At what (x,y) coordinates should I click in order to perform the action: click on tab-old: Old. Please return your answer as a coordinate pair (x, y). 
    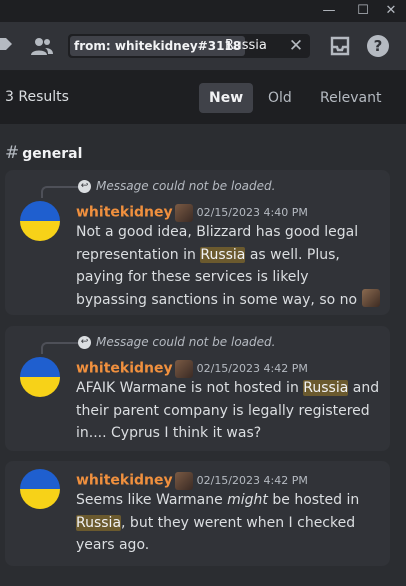
    Looking at the image, I should click on (280, 98).